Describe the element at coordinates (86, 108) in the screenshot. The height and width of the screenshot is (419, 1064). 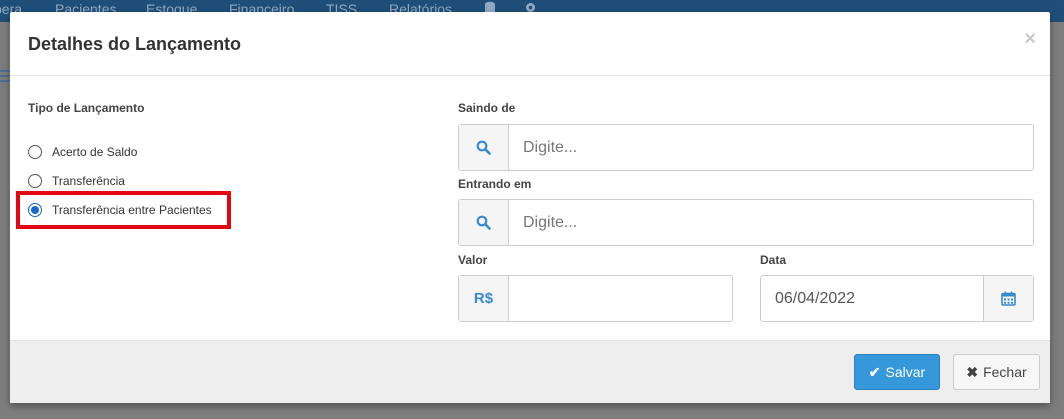
I see `tipo-lancamento-label: Tipo de Lançamento` at that location.